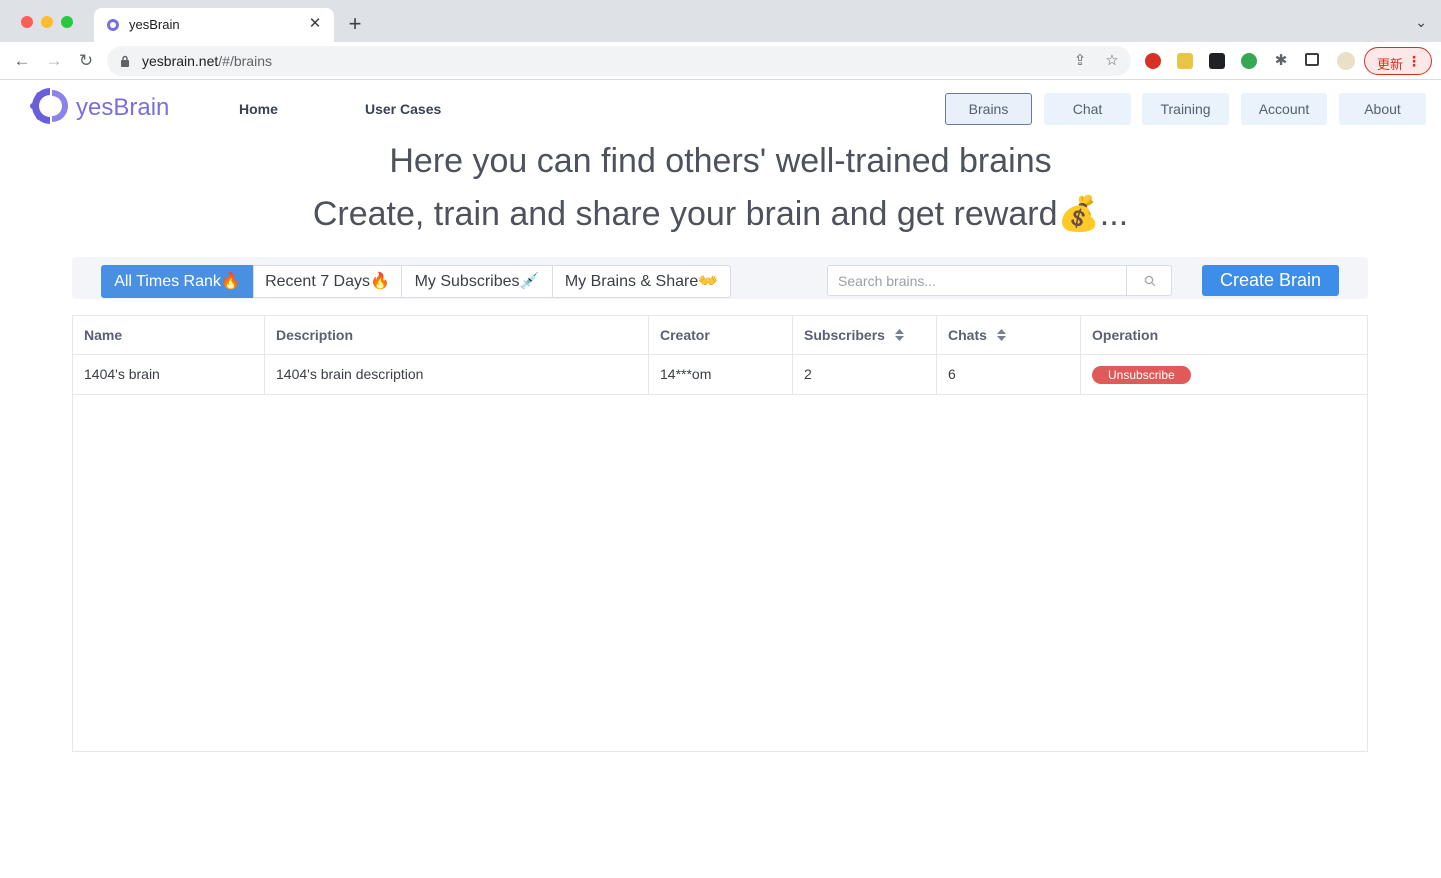 This screenshot has width=1441, height=878. What do you see at coordinates (1281, 61) in the screenshot?
I see `extensions-puzzle-icon: ✱` at bounding box center [1281, 61].